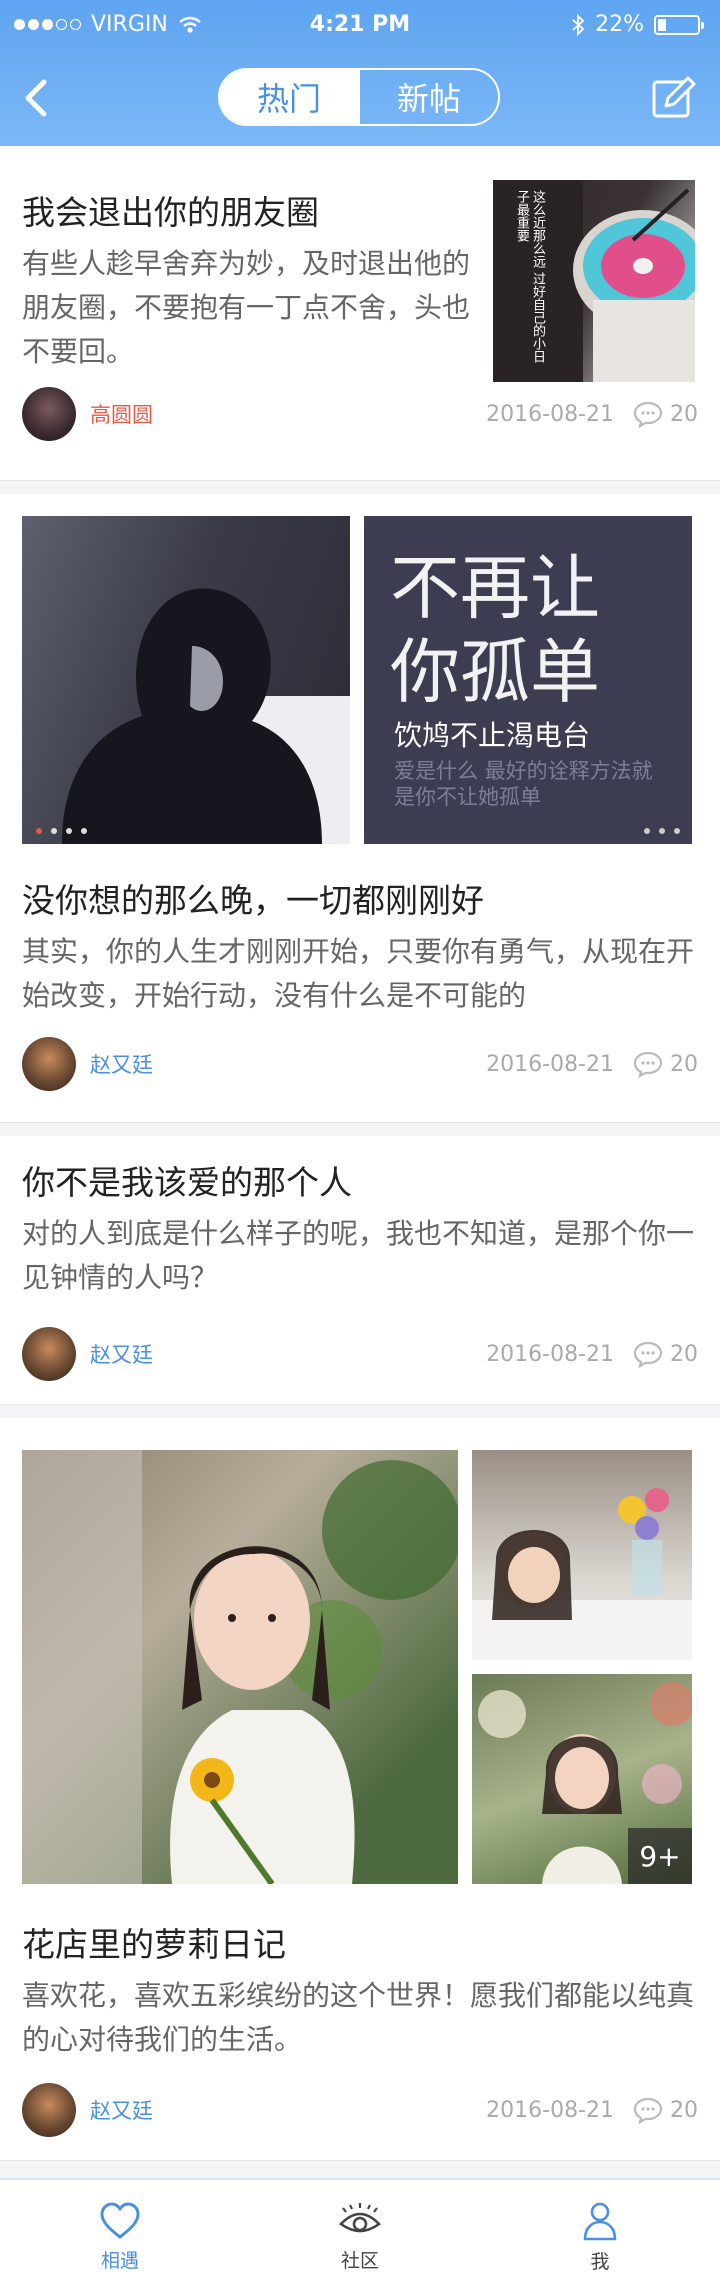  I want to click on post-title: 花店里的萝莉日记, so click(154, 1944).